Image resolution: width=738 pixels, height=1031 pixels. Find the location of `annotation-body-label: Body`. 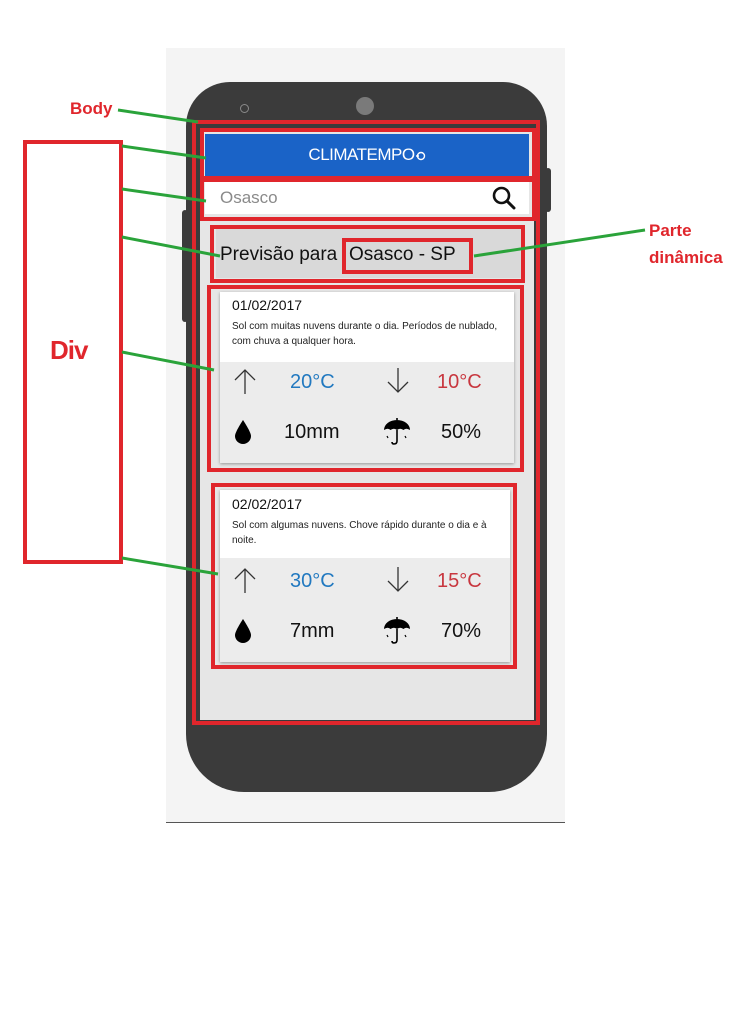

annotation-body-label: Body is located at coordinates (91, 108).